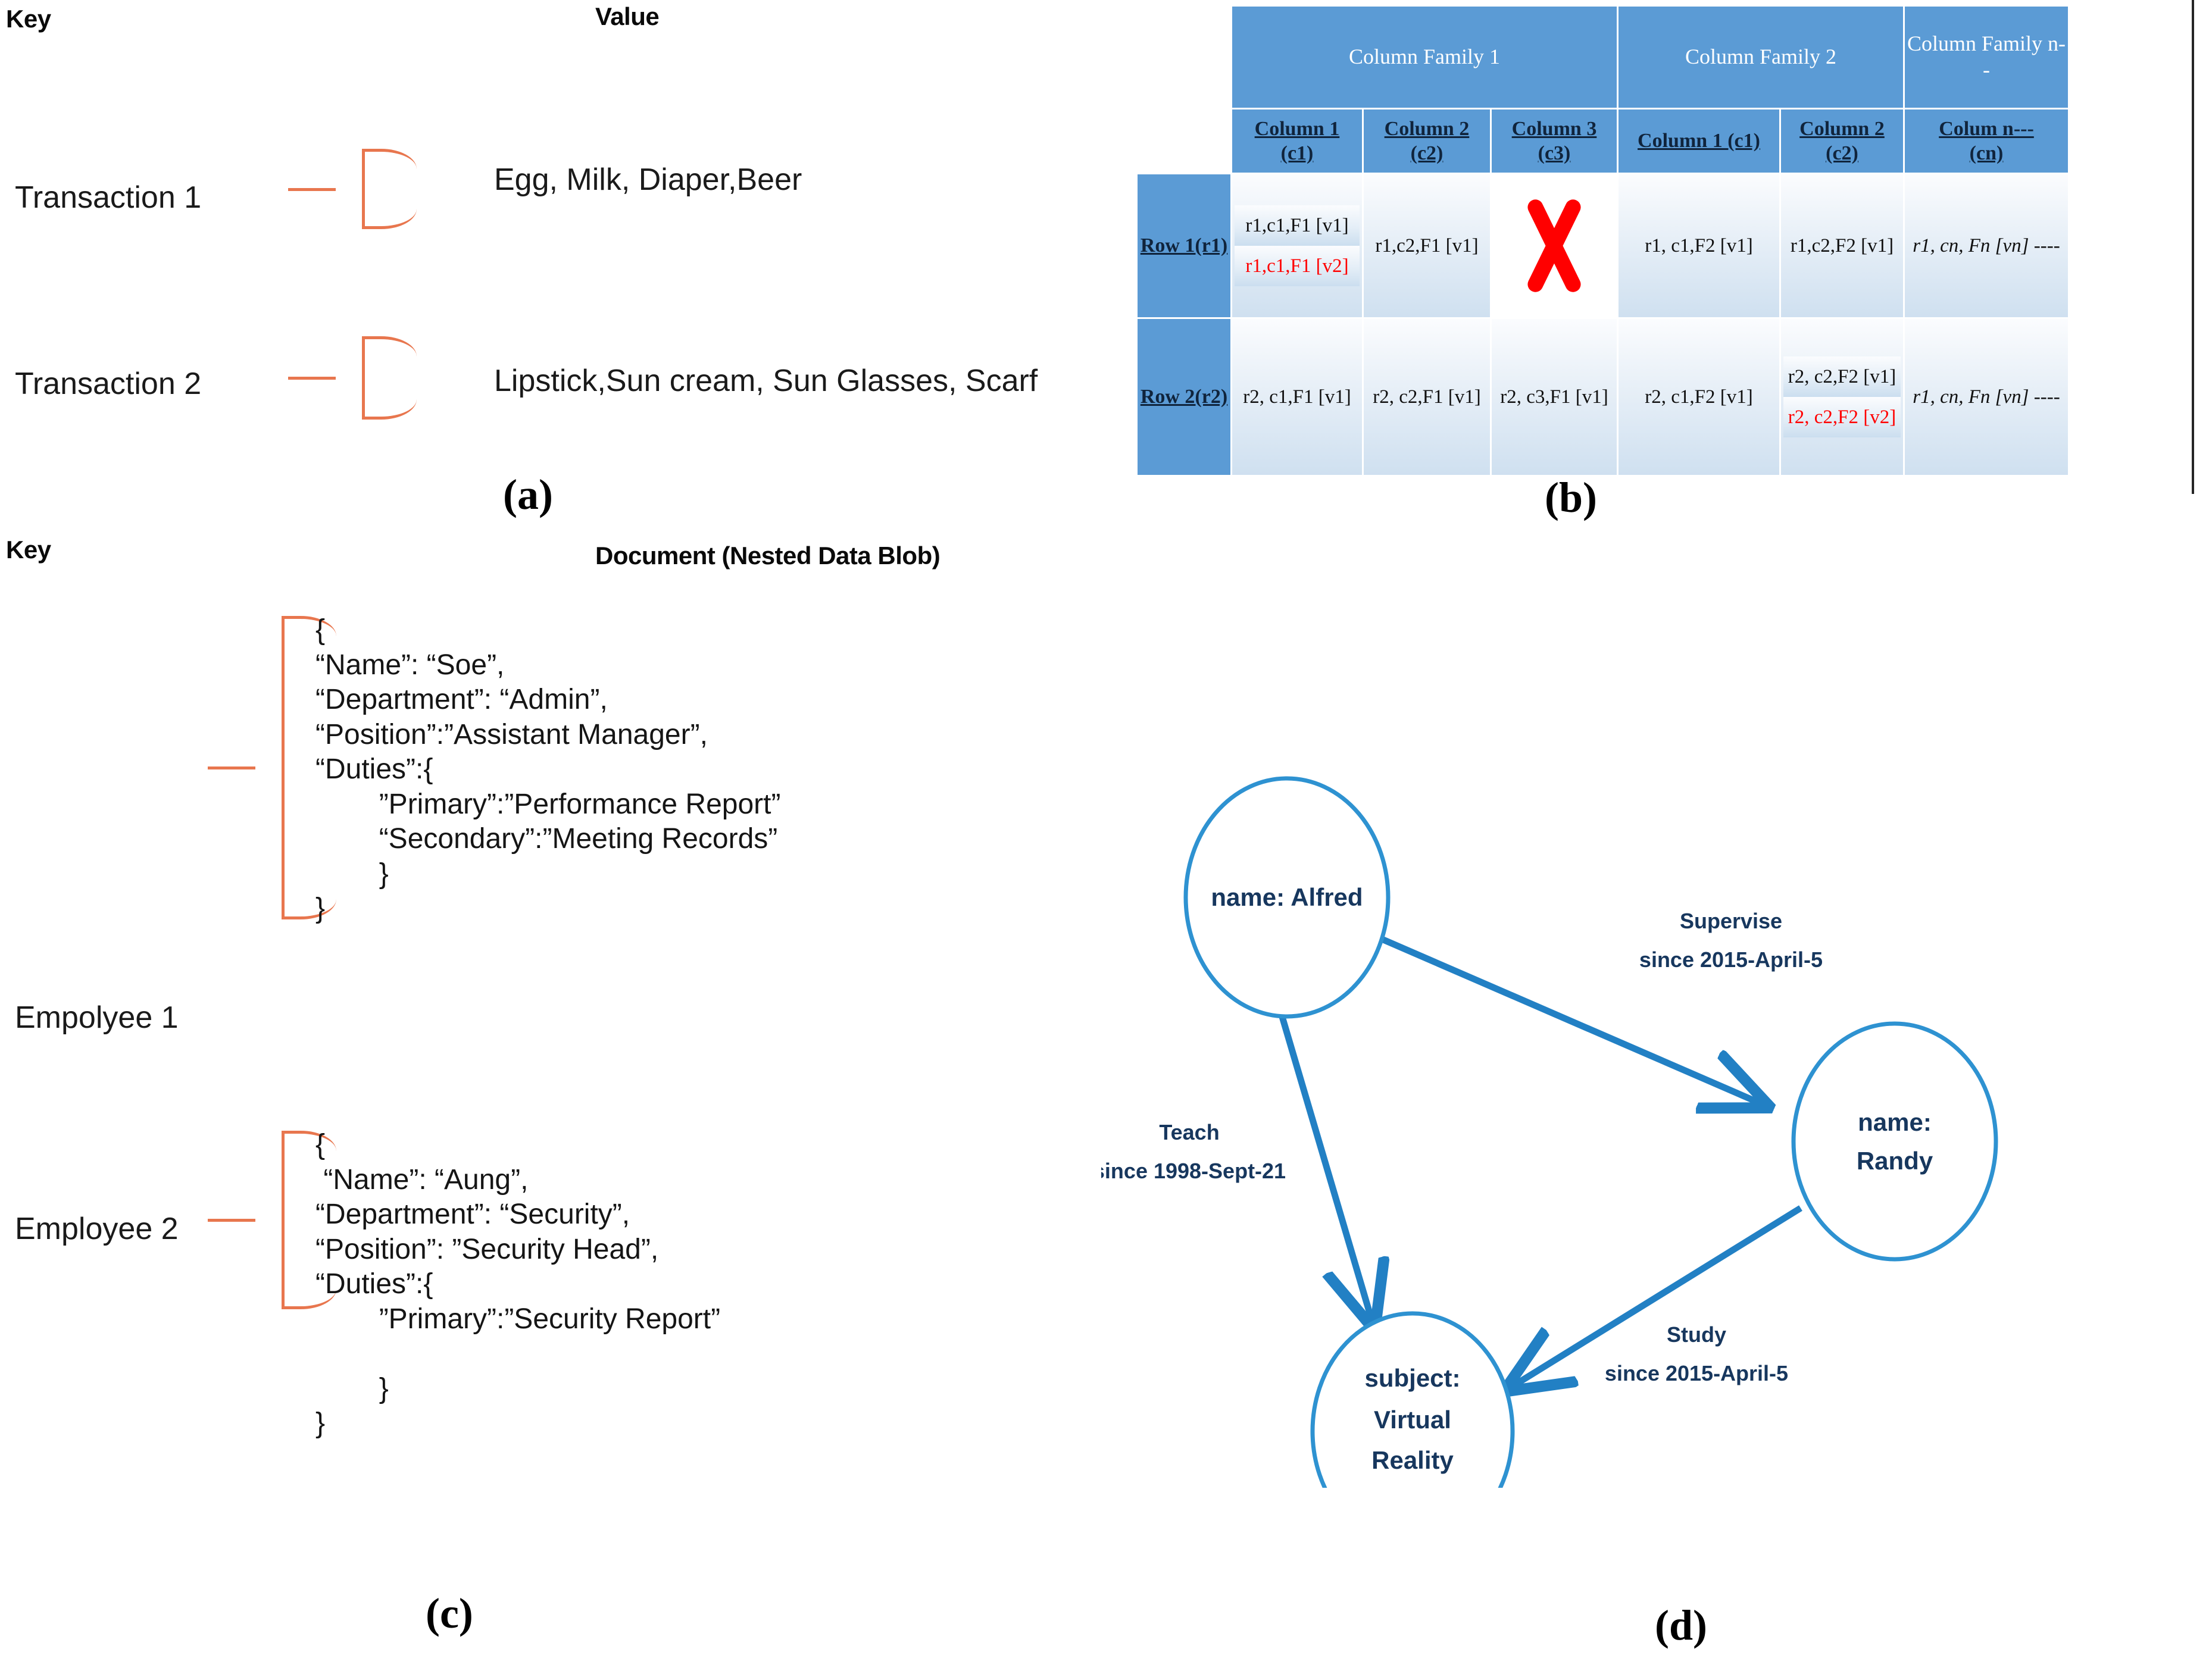  What do you see at coordinates (1297, 226) in the screenshot?
I see `cell-version-v1: r1,c1,F1 [v1]` at bounding box center [1297, 226].